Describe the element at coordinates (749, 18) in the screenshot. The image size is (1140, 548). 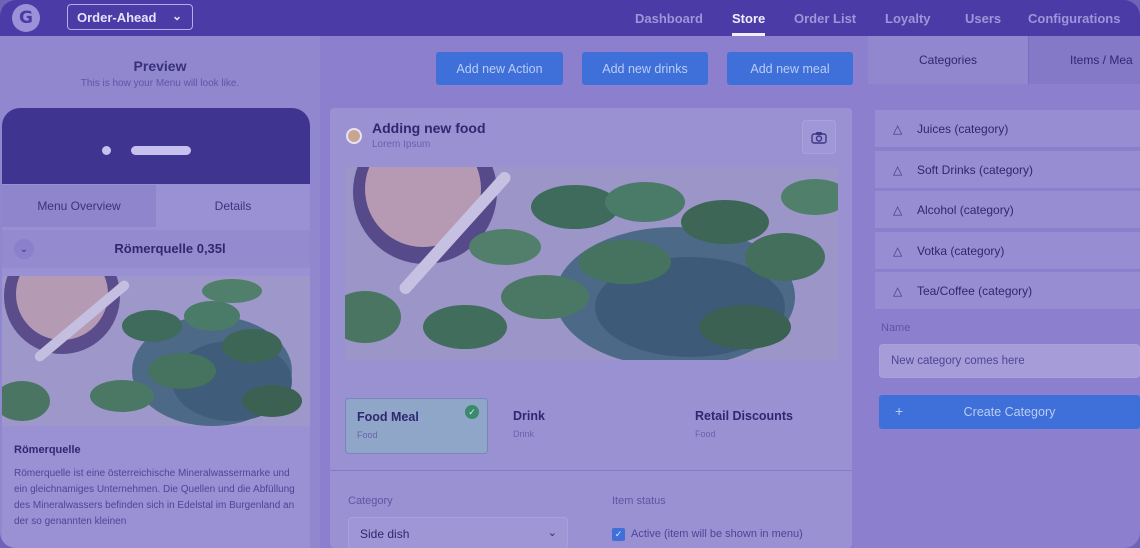
I see `nav-store: Store` at that location.